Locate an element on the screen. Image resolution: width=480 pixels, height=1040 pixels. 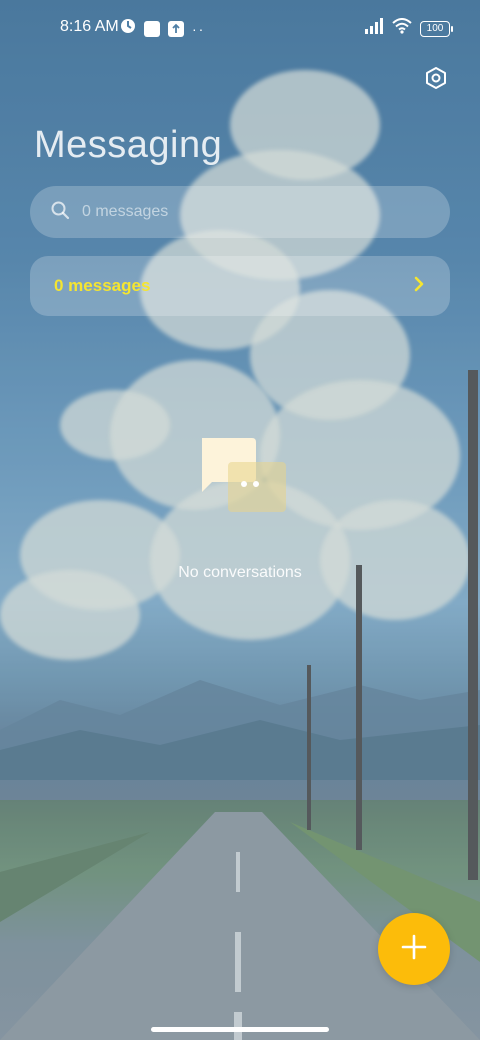
notification-square-icon is located at coordinates (152, 28).